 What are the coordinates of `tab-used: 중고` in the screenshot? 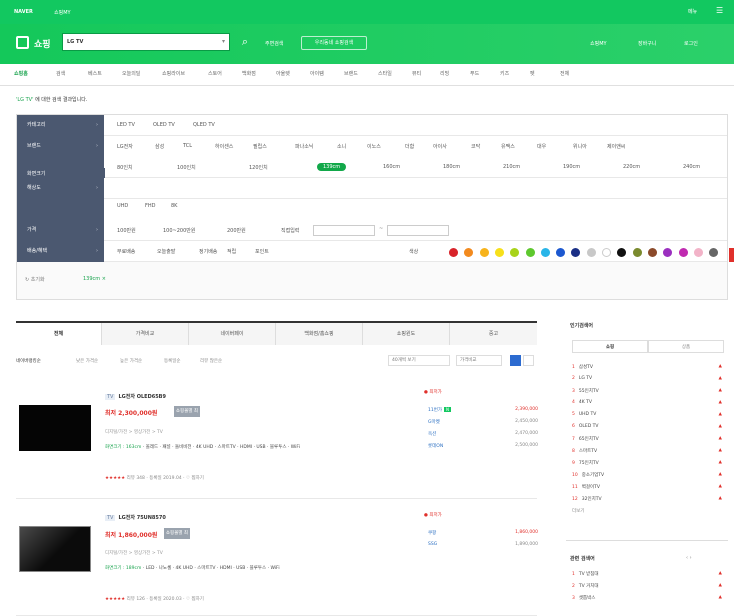 It's located at (493, 334).